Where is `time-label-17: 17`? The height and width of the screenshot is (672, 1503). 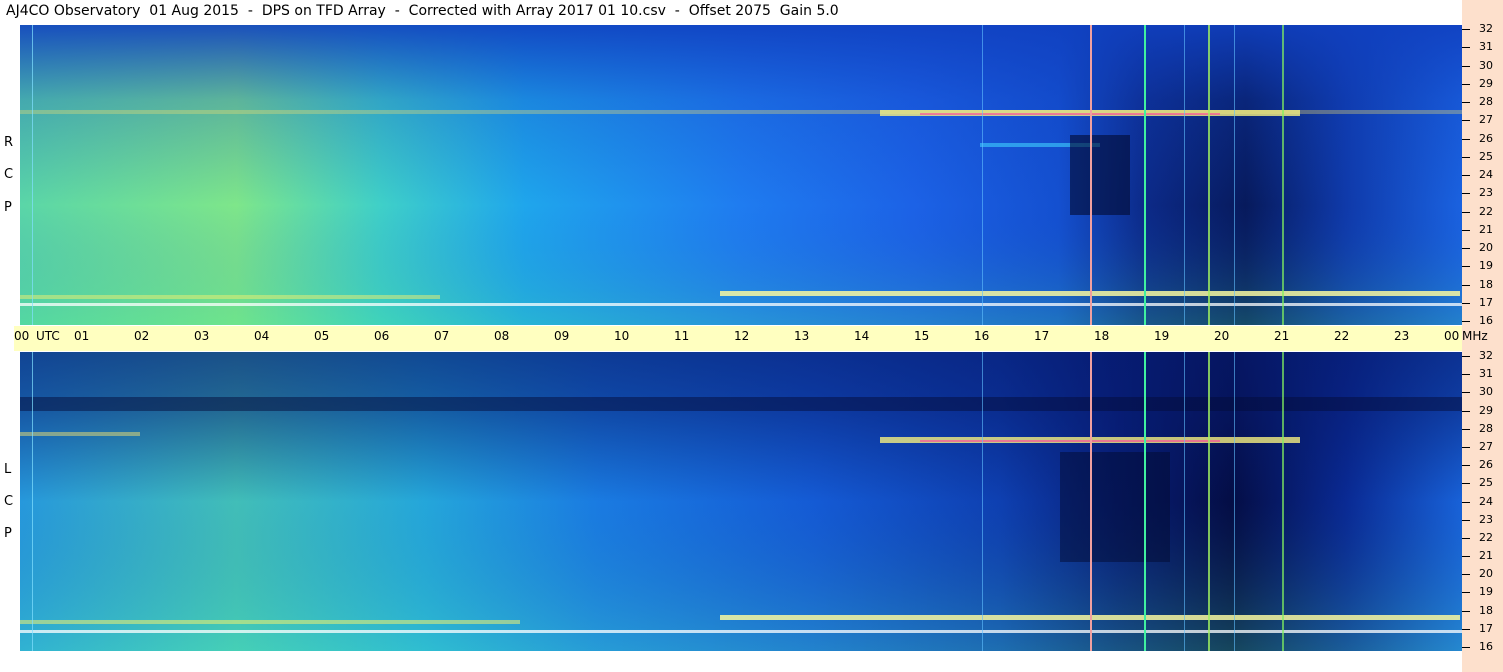 time-label-17: 17 is located at coordinates (1042, 336).